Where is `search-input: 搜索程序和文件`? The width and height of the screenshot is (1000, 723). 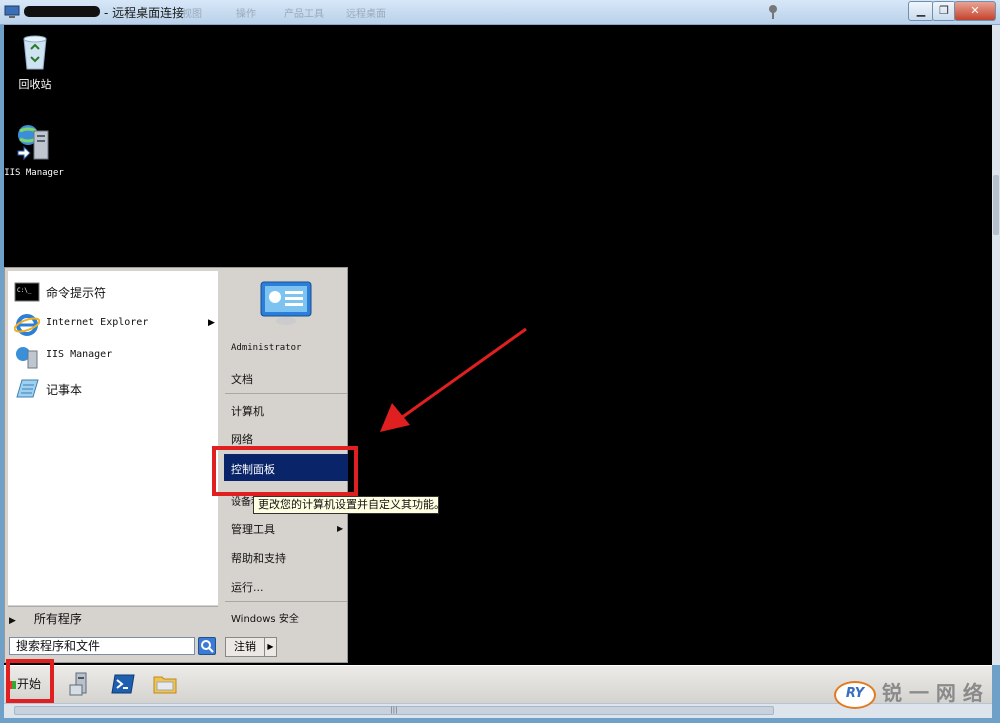 search-input: 搜索程序和文件 is located at coordinates (102, 646).